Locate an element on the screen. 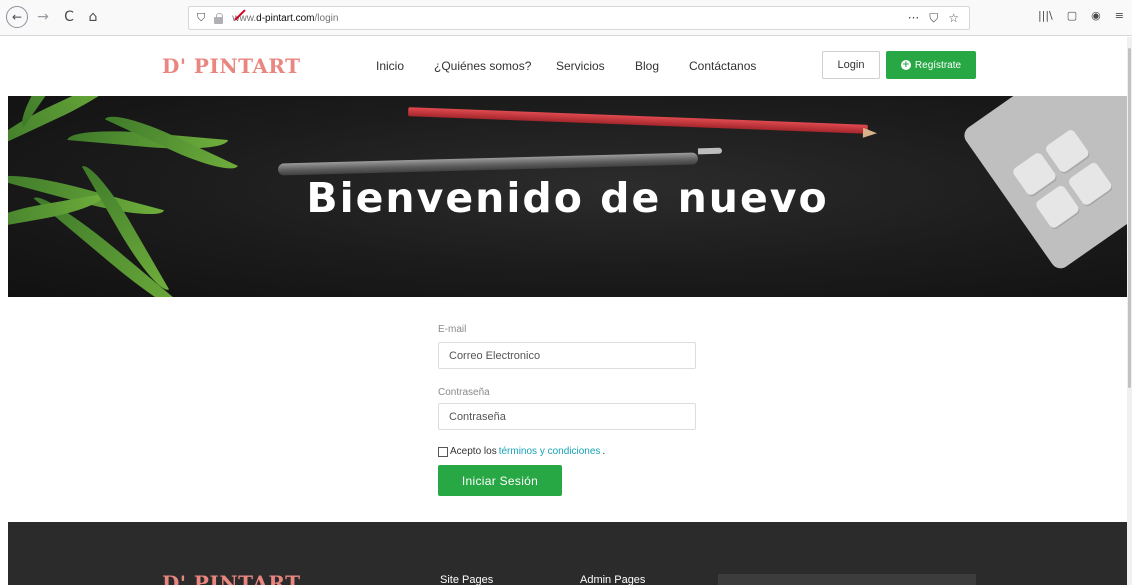 The height and width of the screenshot is (585, 1132). terms-row: Acepto los términos y condiciones . is located at coordinates (521, 451).